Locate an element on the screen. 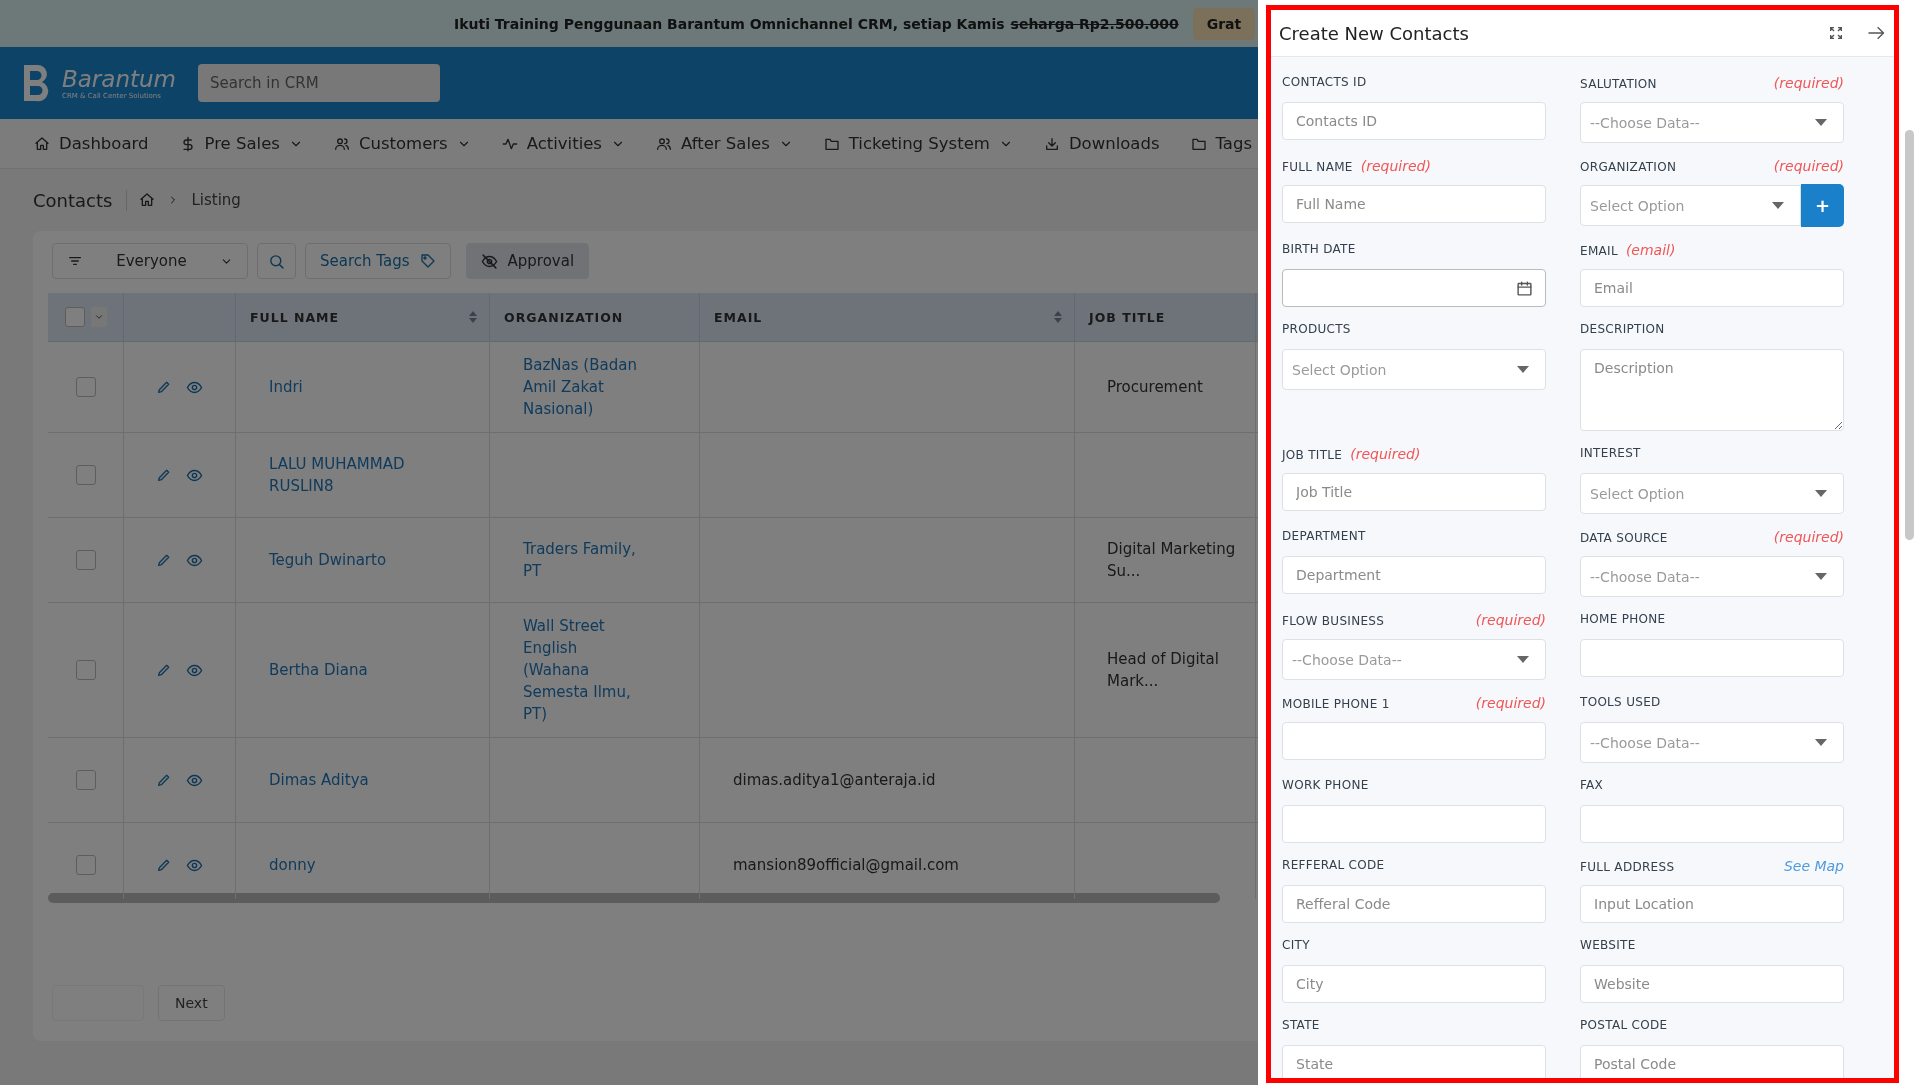  contact-name-link: donny is located at coordinates (292, 865).